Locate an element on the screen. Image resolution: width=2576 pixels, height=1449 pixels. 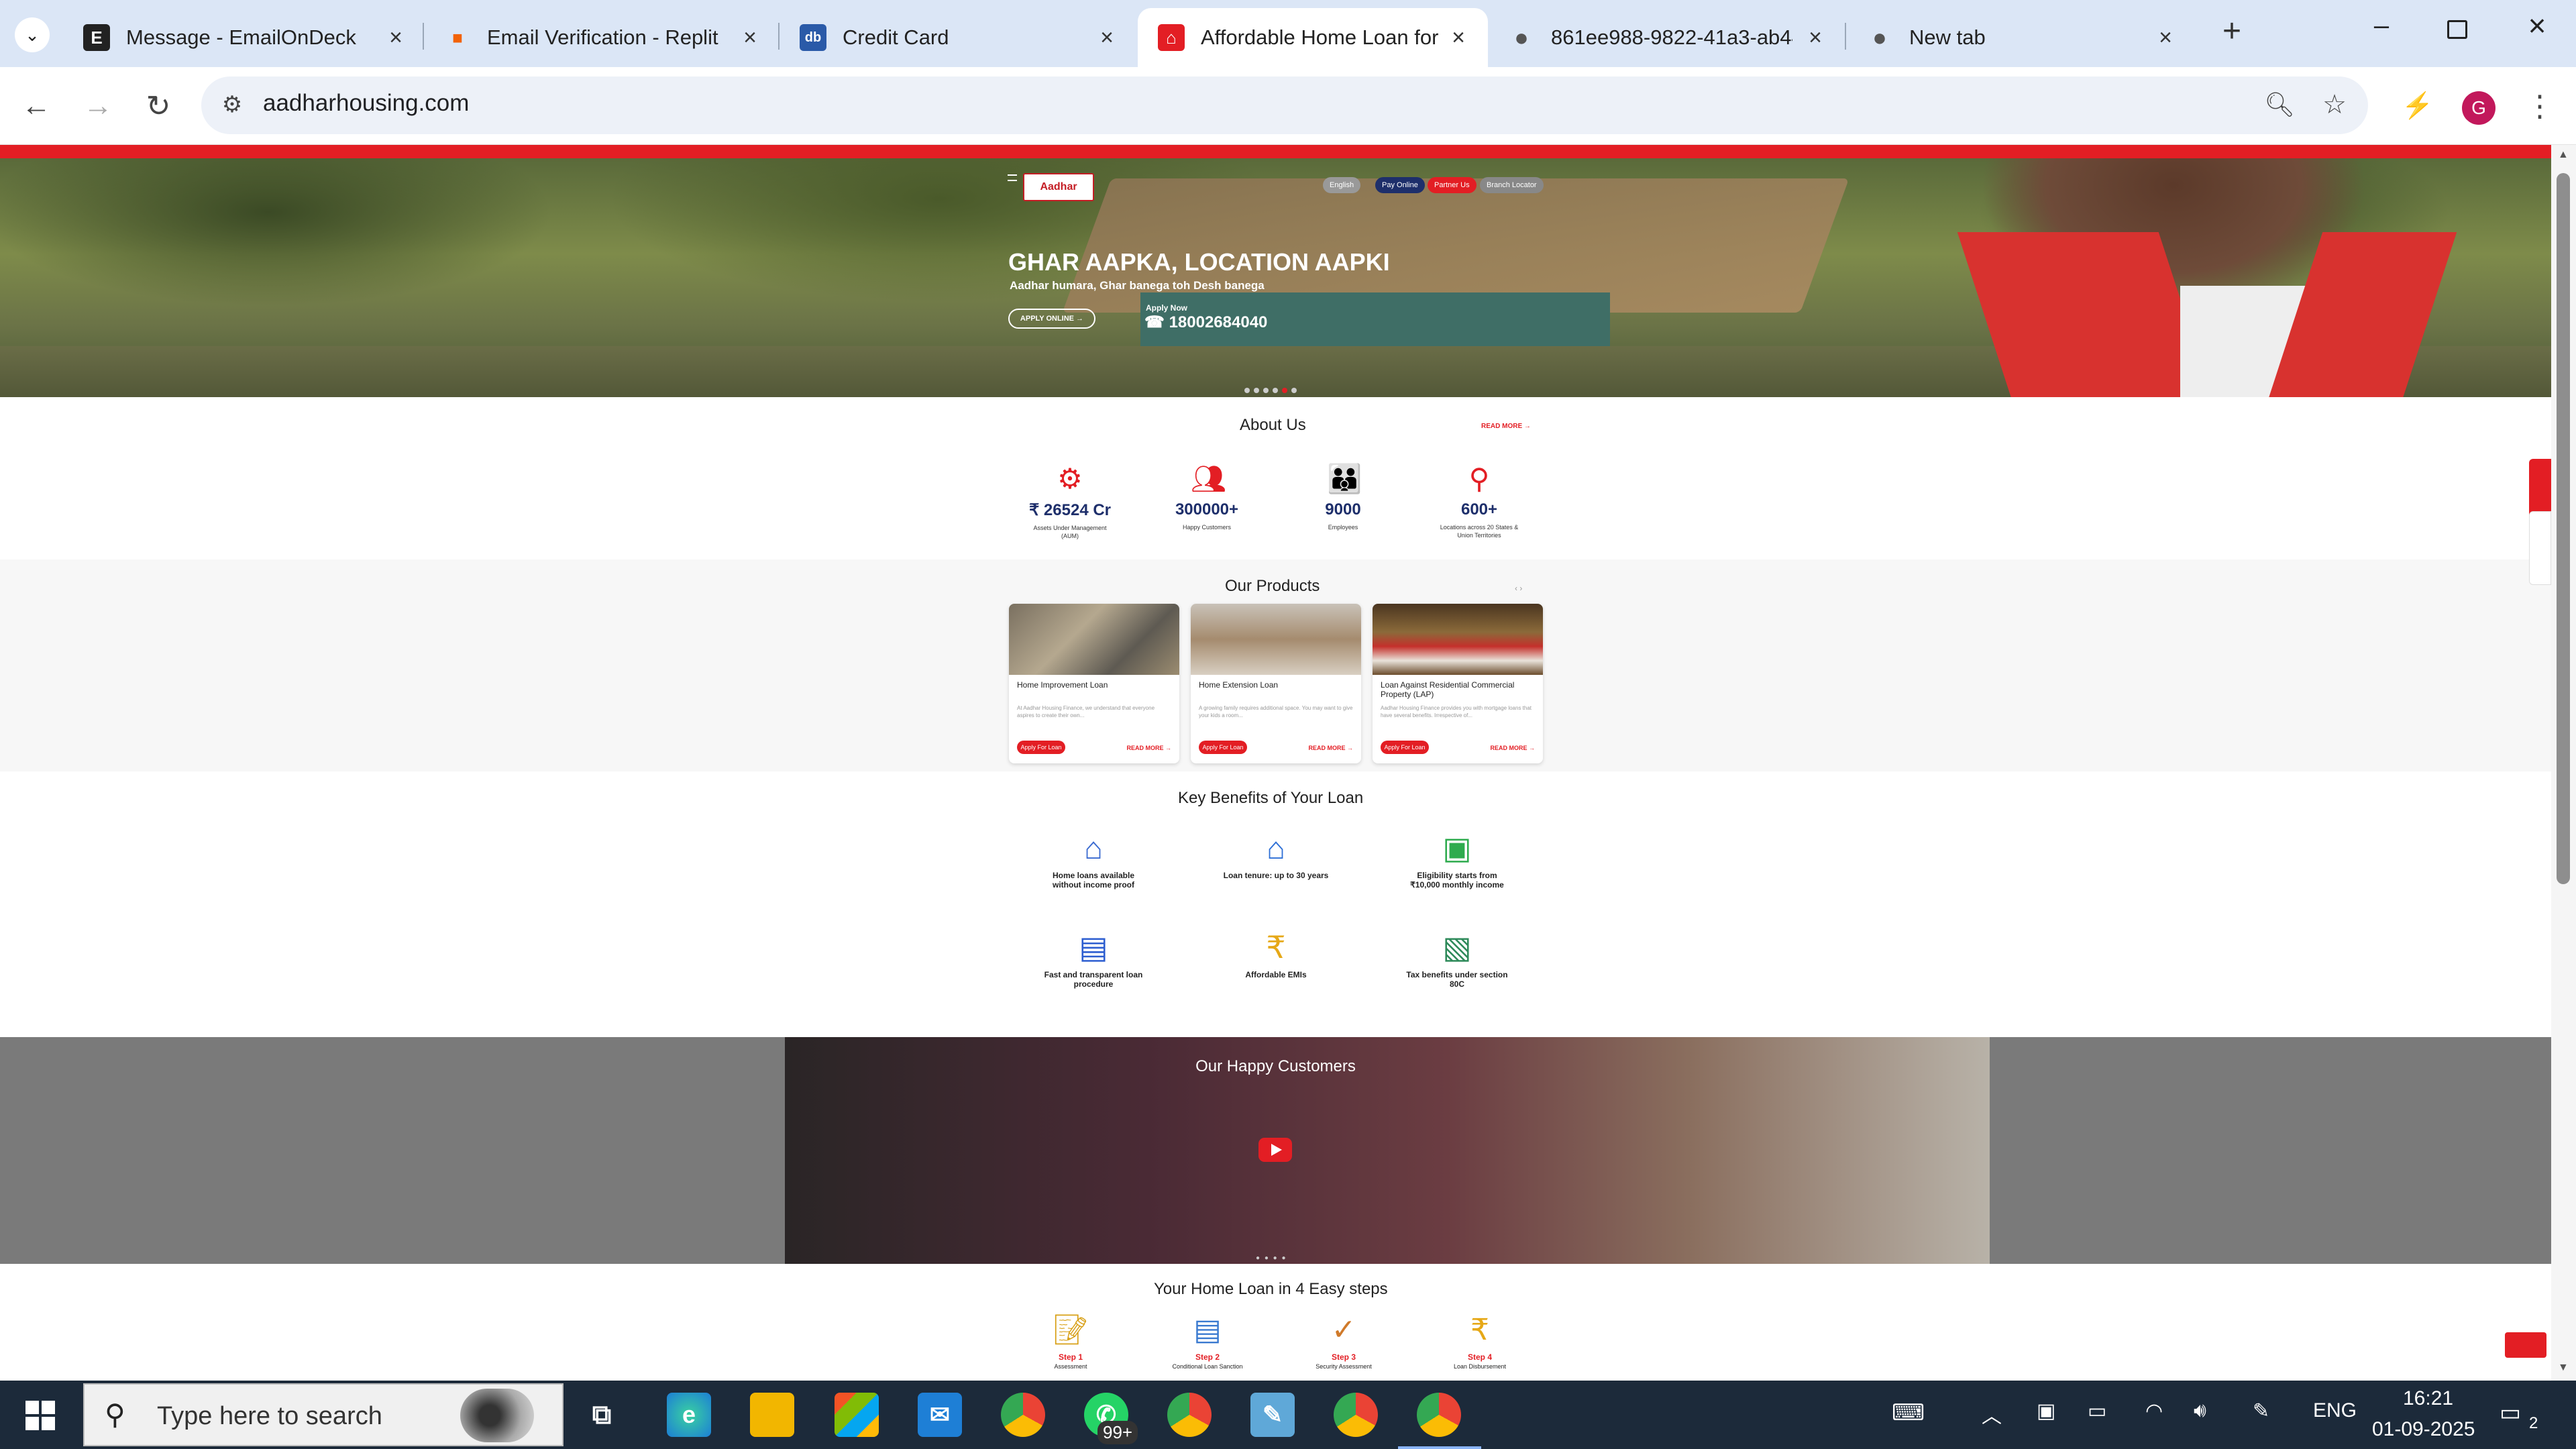
show-hidden-icons: ︿ is located at coordinates (1992, 1414).